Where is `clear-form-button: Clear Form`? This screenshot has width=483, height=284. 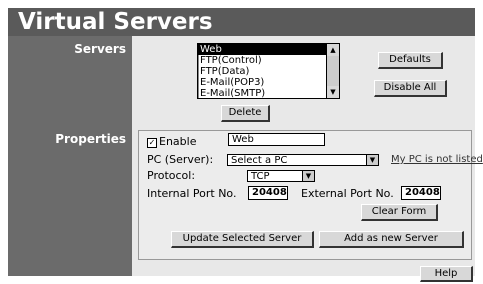 clear-form-button: Clear Form is located at coordinates (399, 212).